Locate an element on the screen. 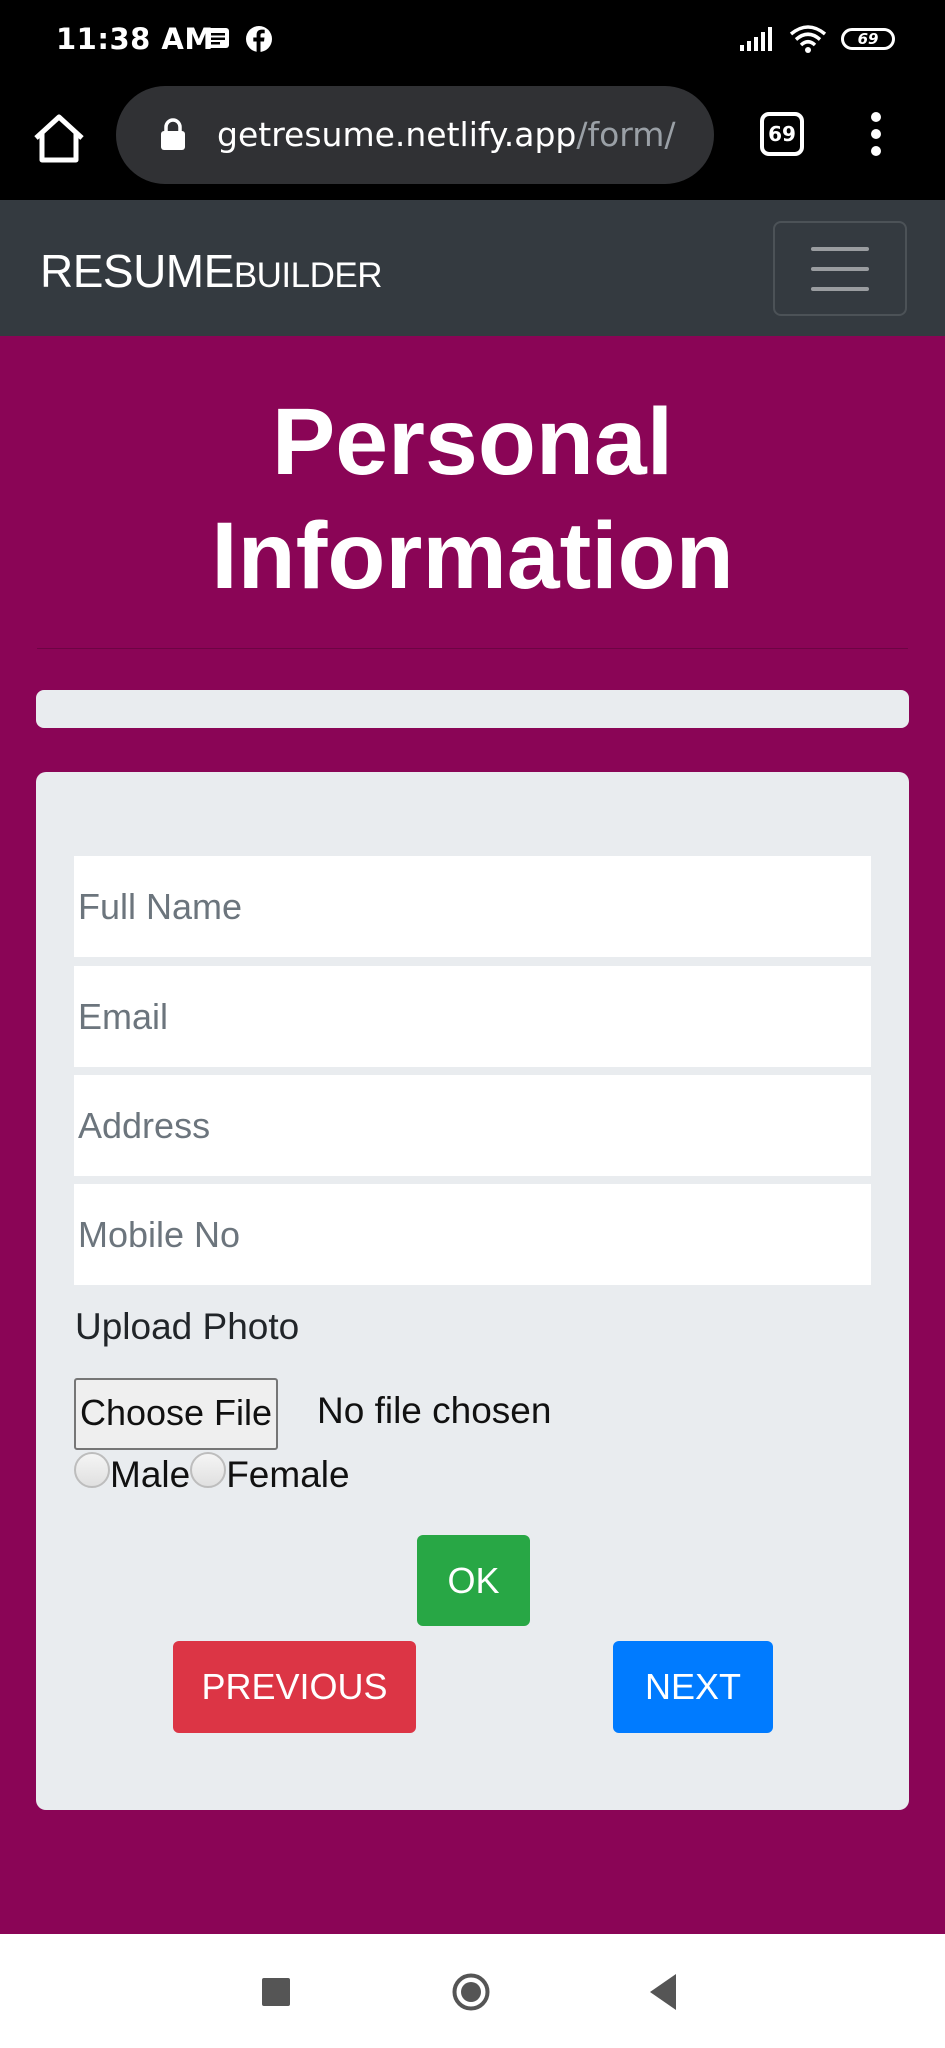 The height and width of the screenshot is (2048, 945). more-options-icon is located at coordinates (876, 137).